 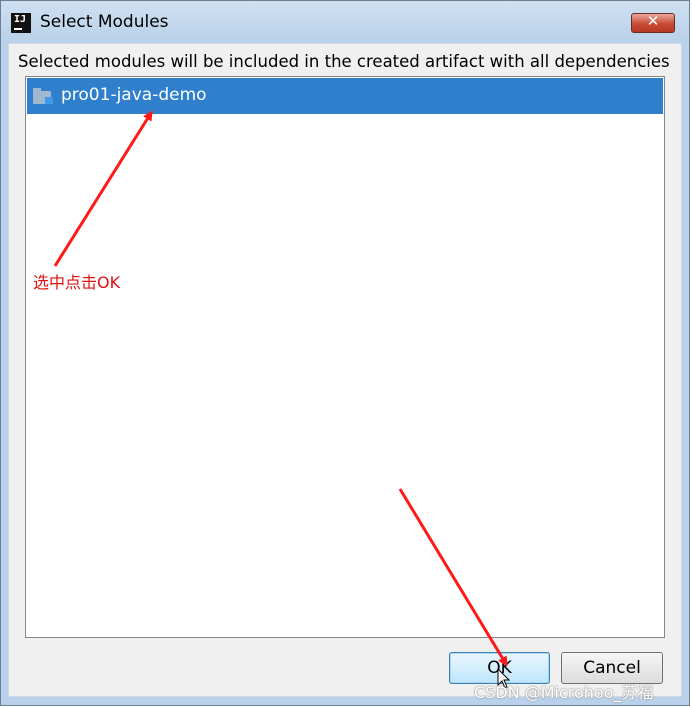 I want to click on watermark: CSDN @Microhoo_苏福, so click(x=564, y=692).